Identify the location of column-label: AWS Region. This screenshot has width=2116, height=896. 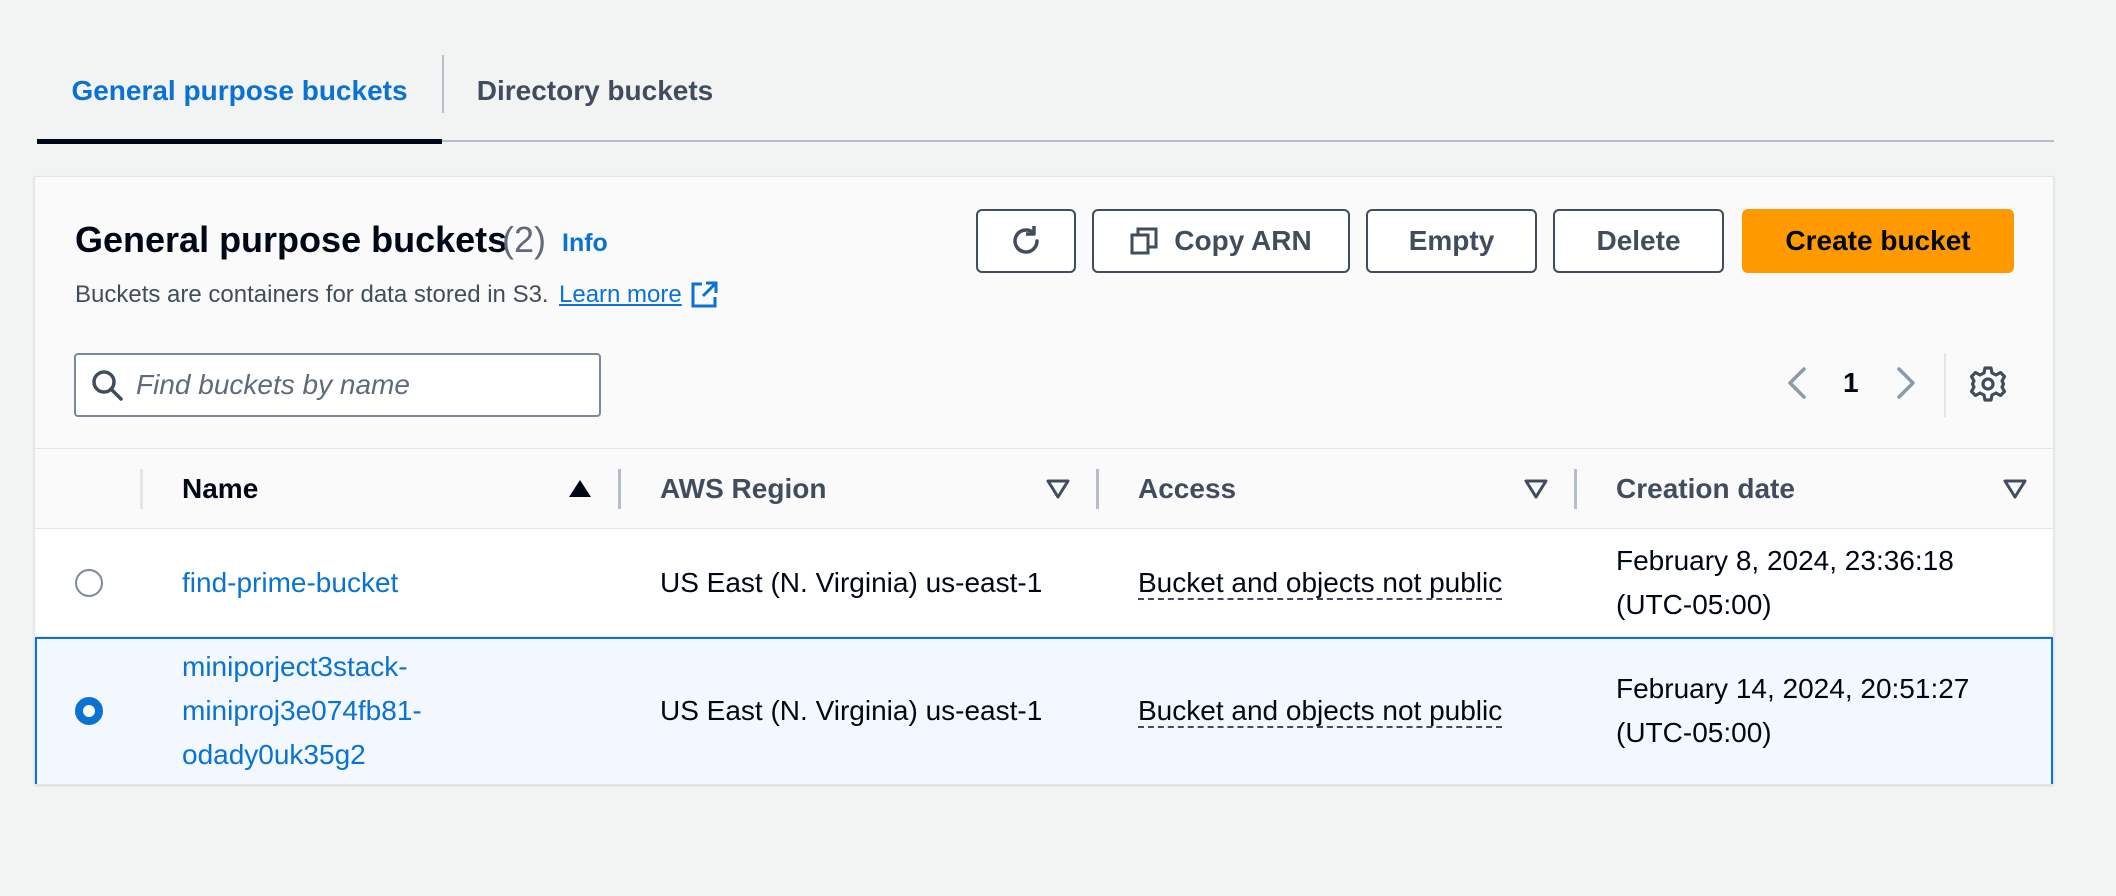
(743, 488).